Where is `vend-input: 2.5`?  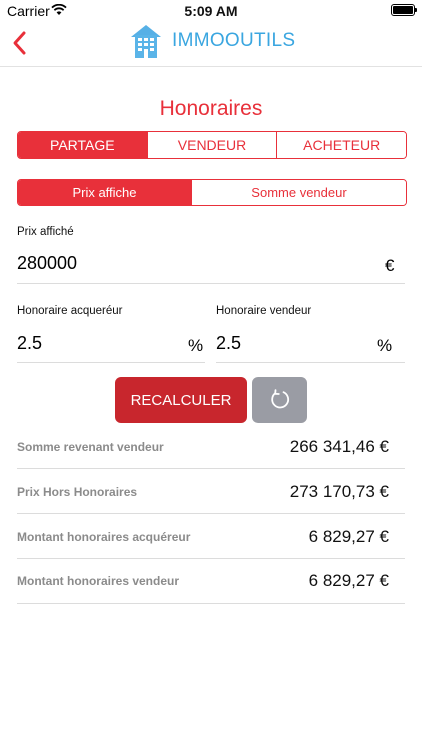 vend-input: 2.5 is located at coordinates (228, 343).